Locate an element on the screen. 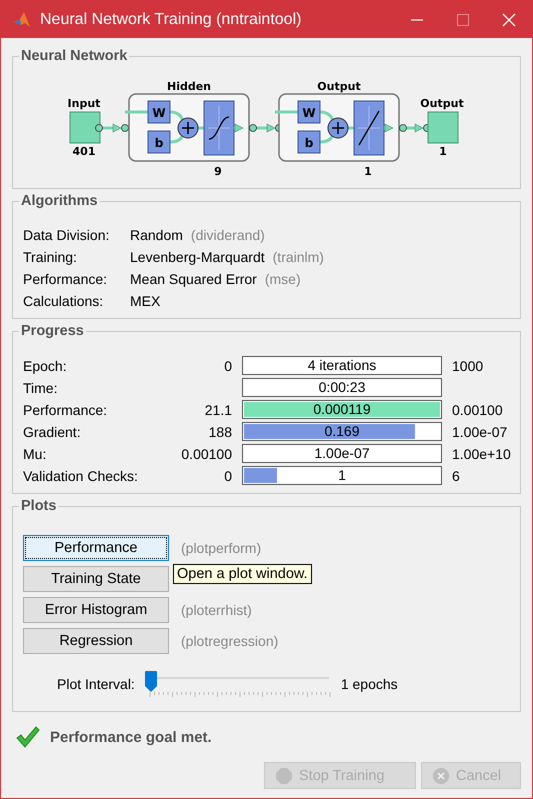  end-value: 1.00e-07 is located at coordinates (480, 432).